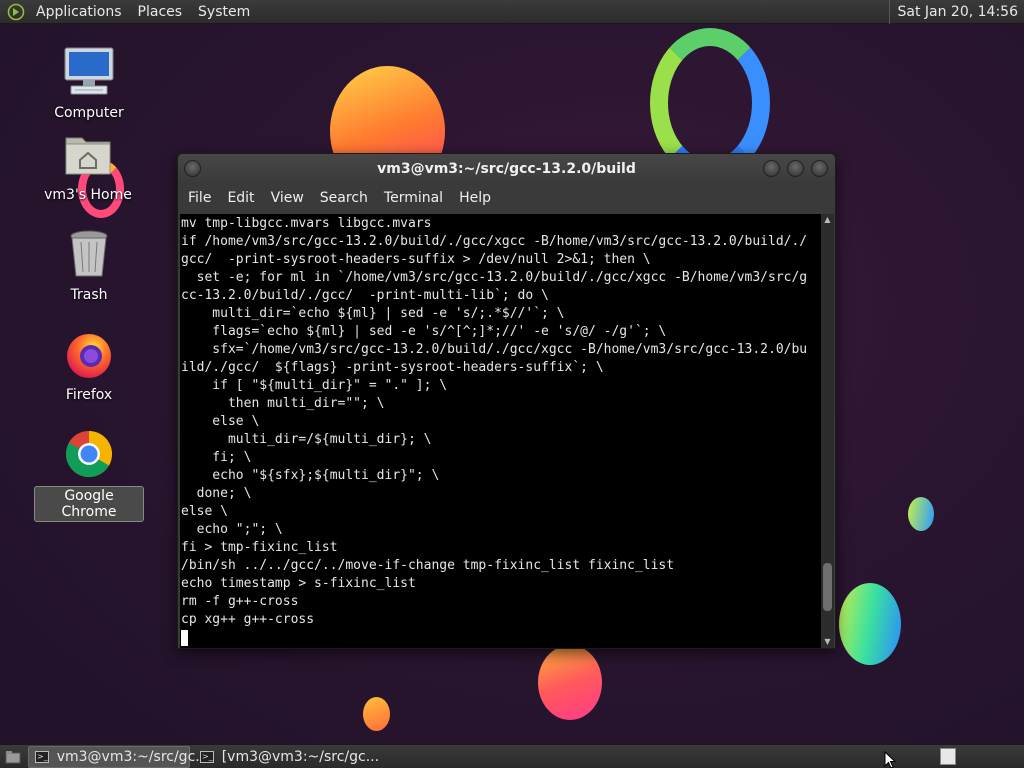 Image resolution: width=1024 pixels, height=768 pixels. What do you see at coordinates (89, 254) in the screenshot?
I see `trash-icon` at bounding box center [89, 254].